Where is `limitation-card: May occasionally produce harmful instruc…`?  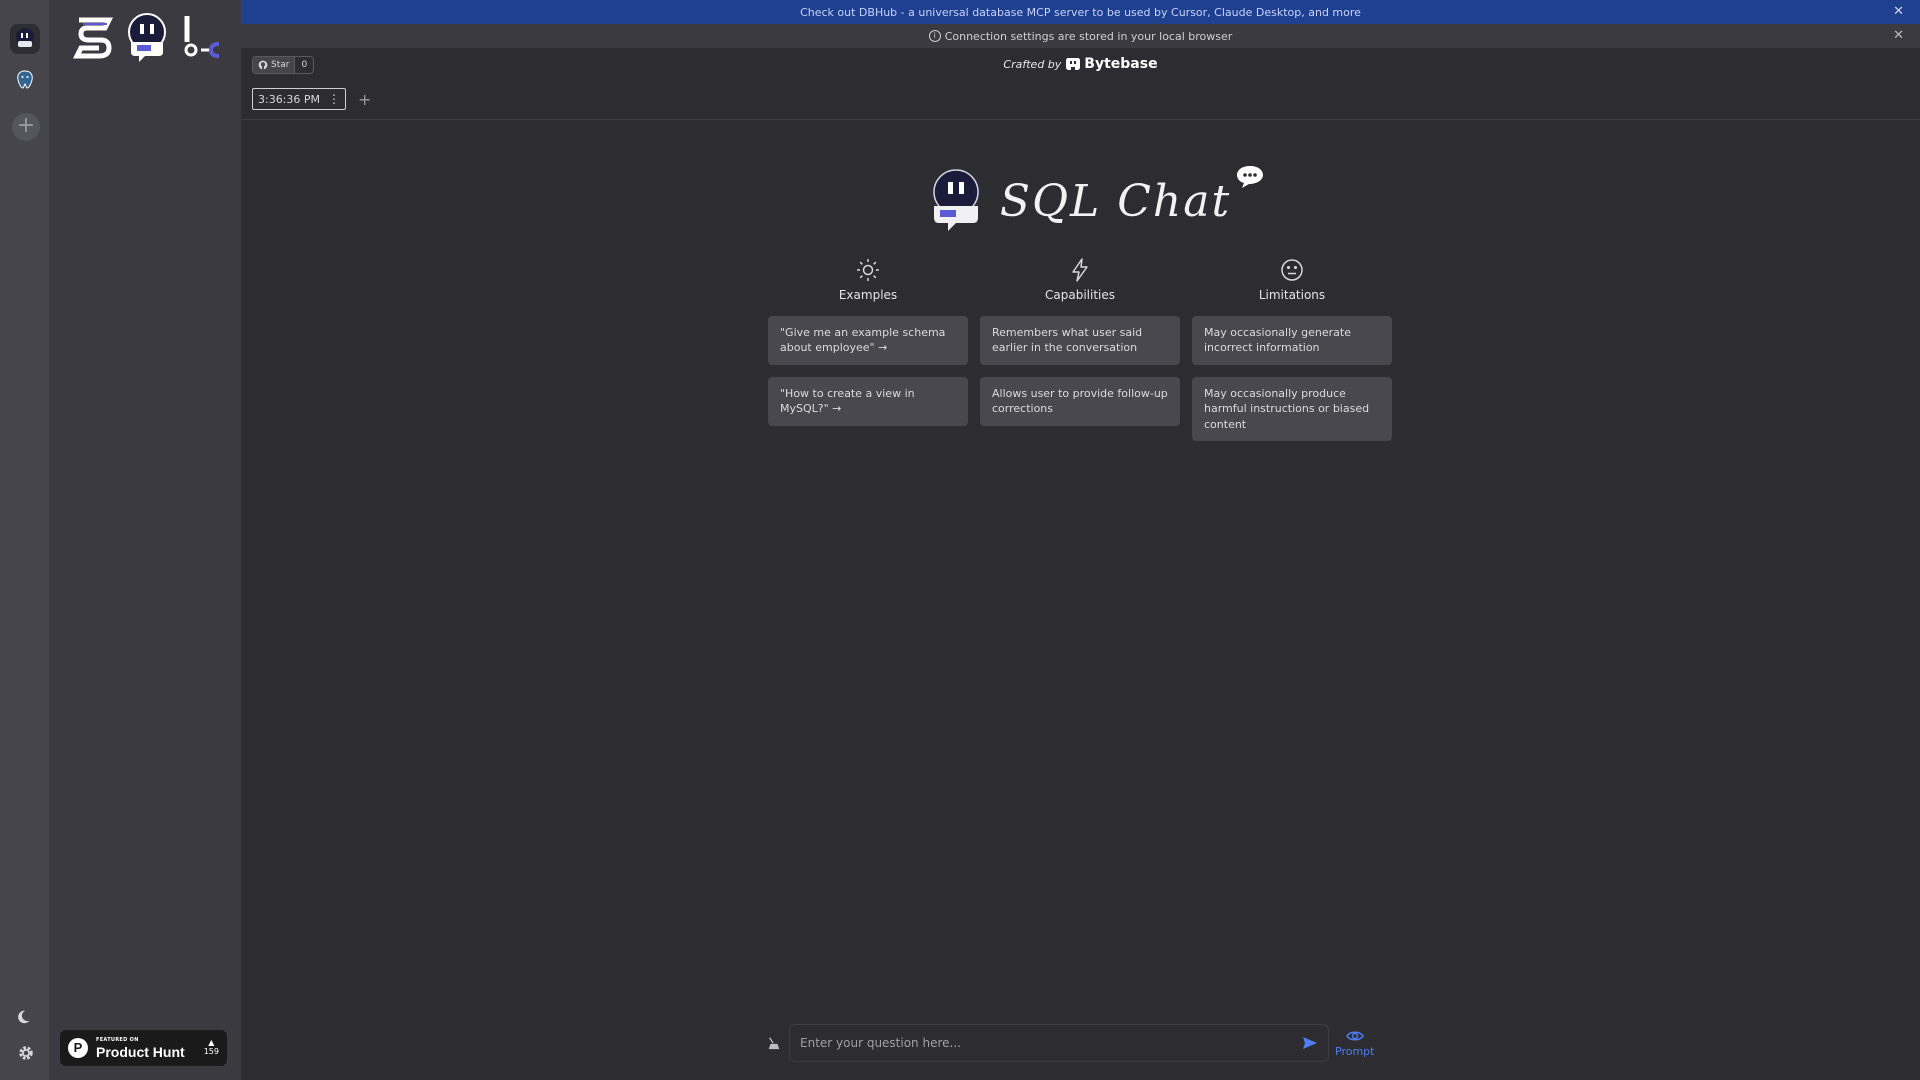
limitation-card: May occasionally produce harmful instruc… is located at coordinates (1292, 408).